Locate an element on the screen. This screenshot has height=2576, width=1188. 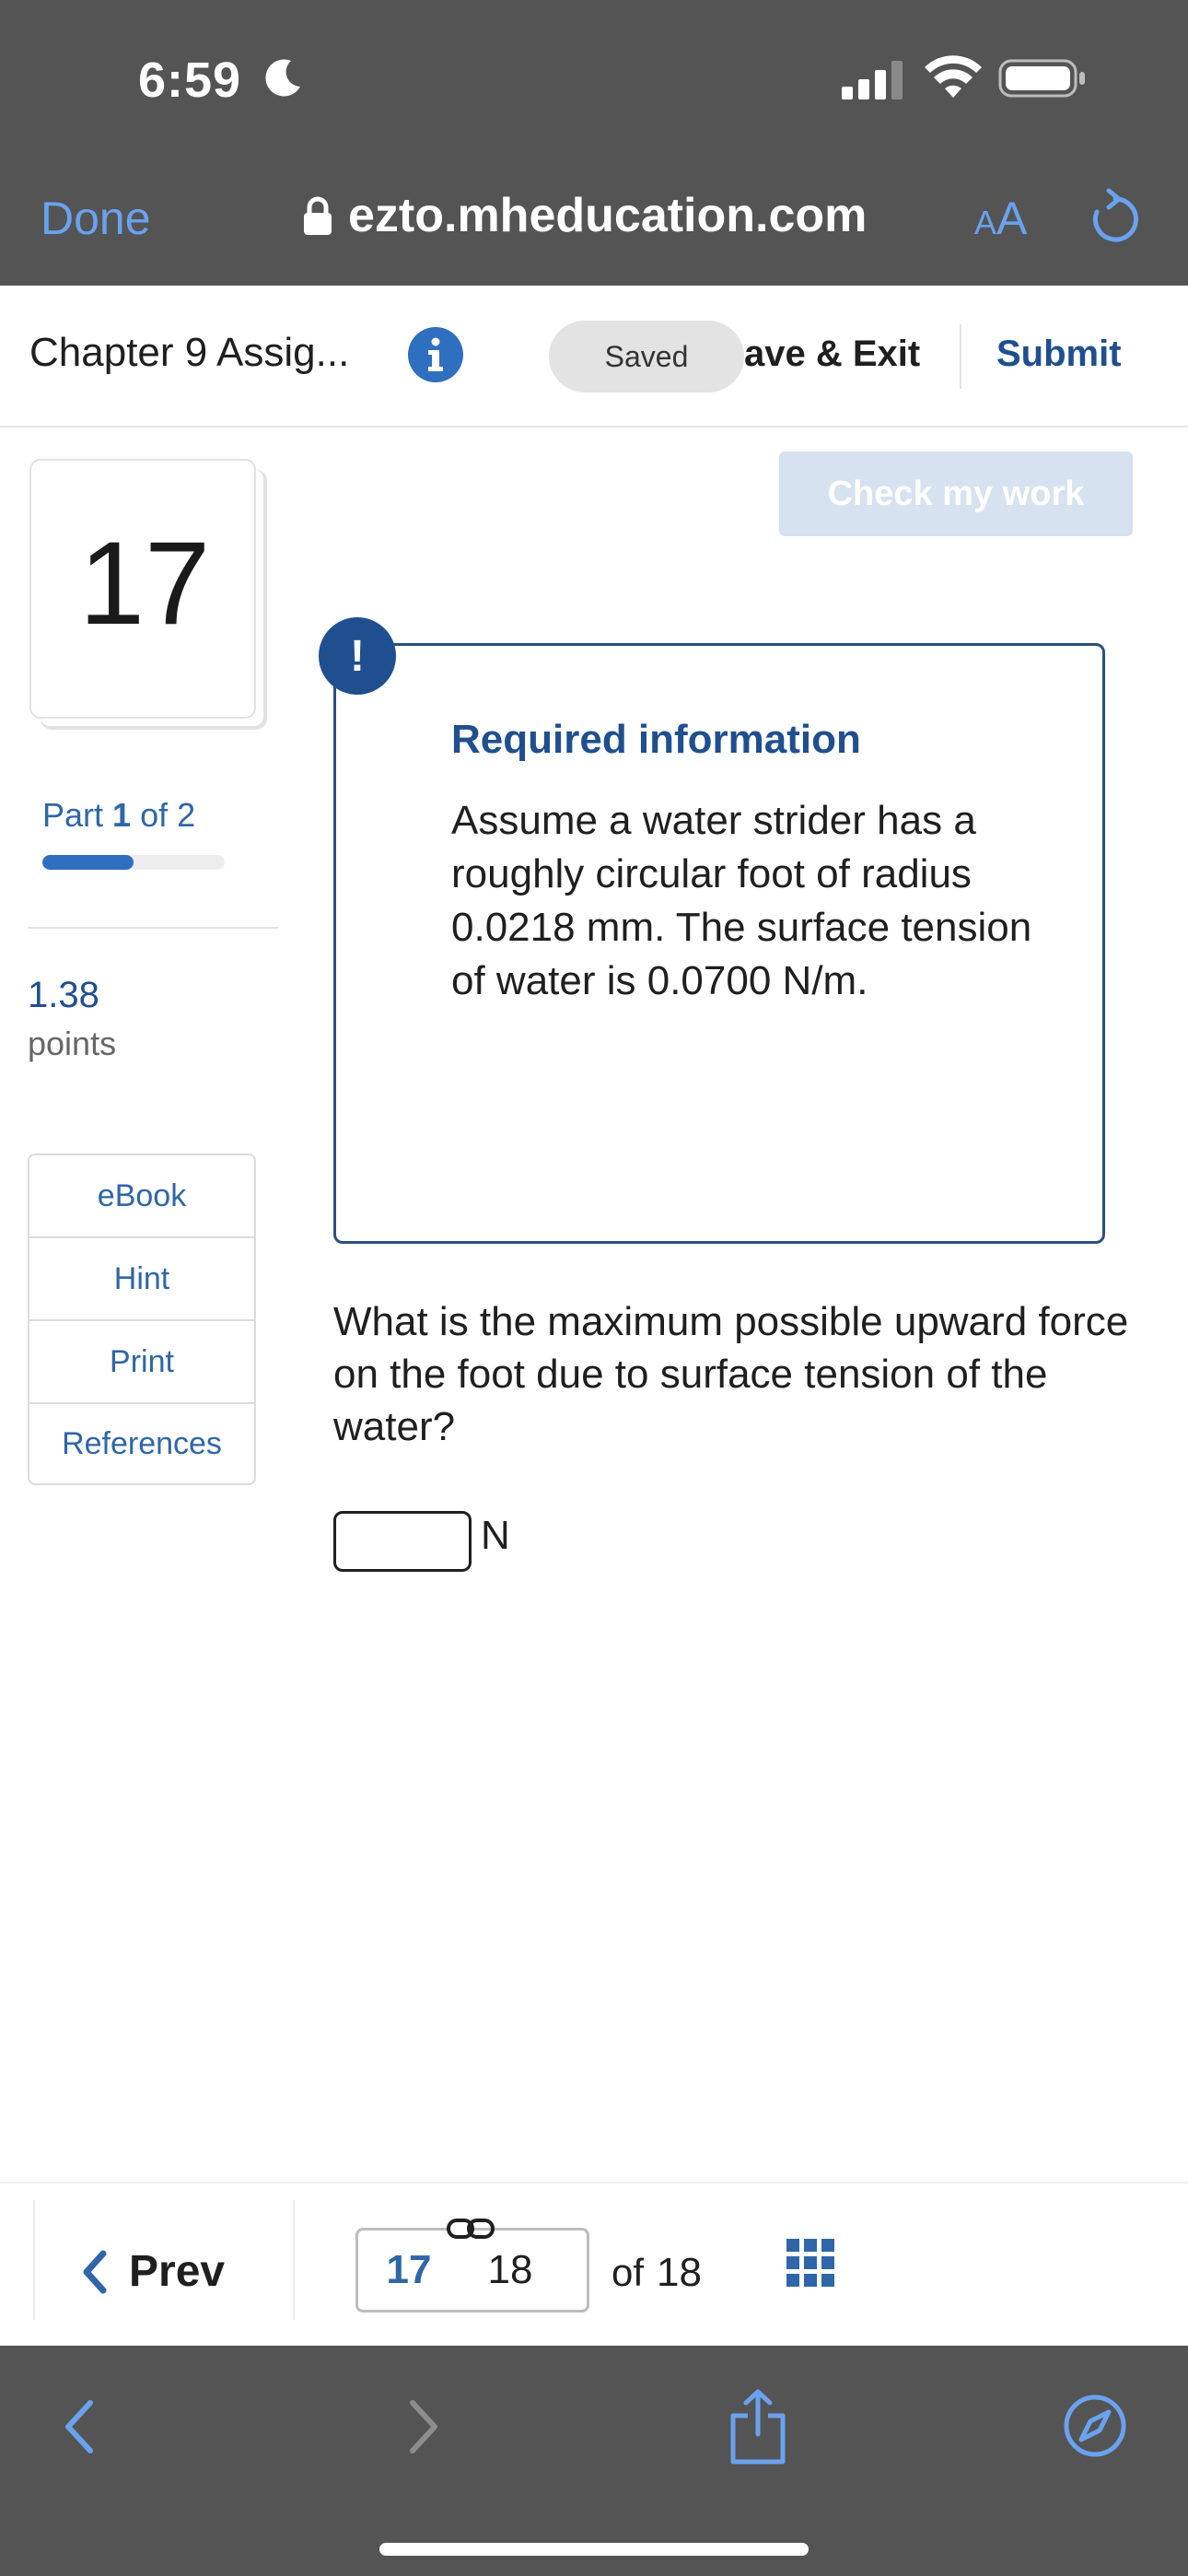
moon-icon is located at coordinates (282, 78).